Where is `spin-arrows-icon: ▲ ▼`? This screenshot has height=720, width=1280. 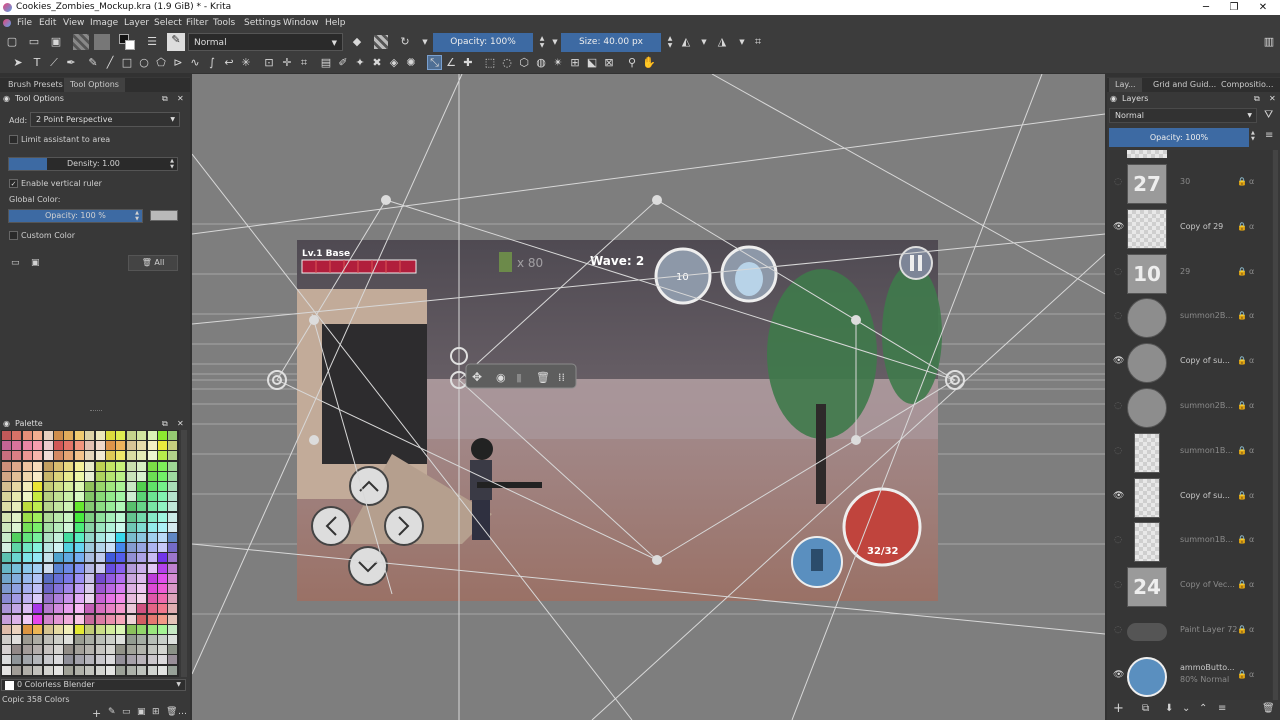 spin-arrows-icon: ▲ ▼ is located at coordinates (1253, 136).